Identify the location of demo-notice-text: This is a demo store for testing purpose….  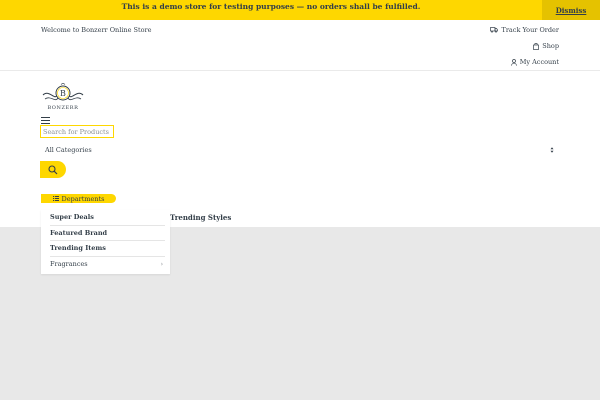
(271, 6).